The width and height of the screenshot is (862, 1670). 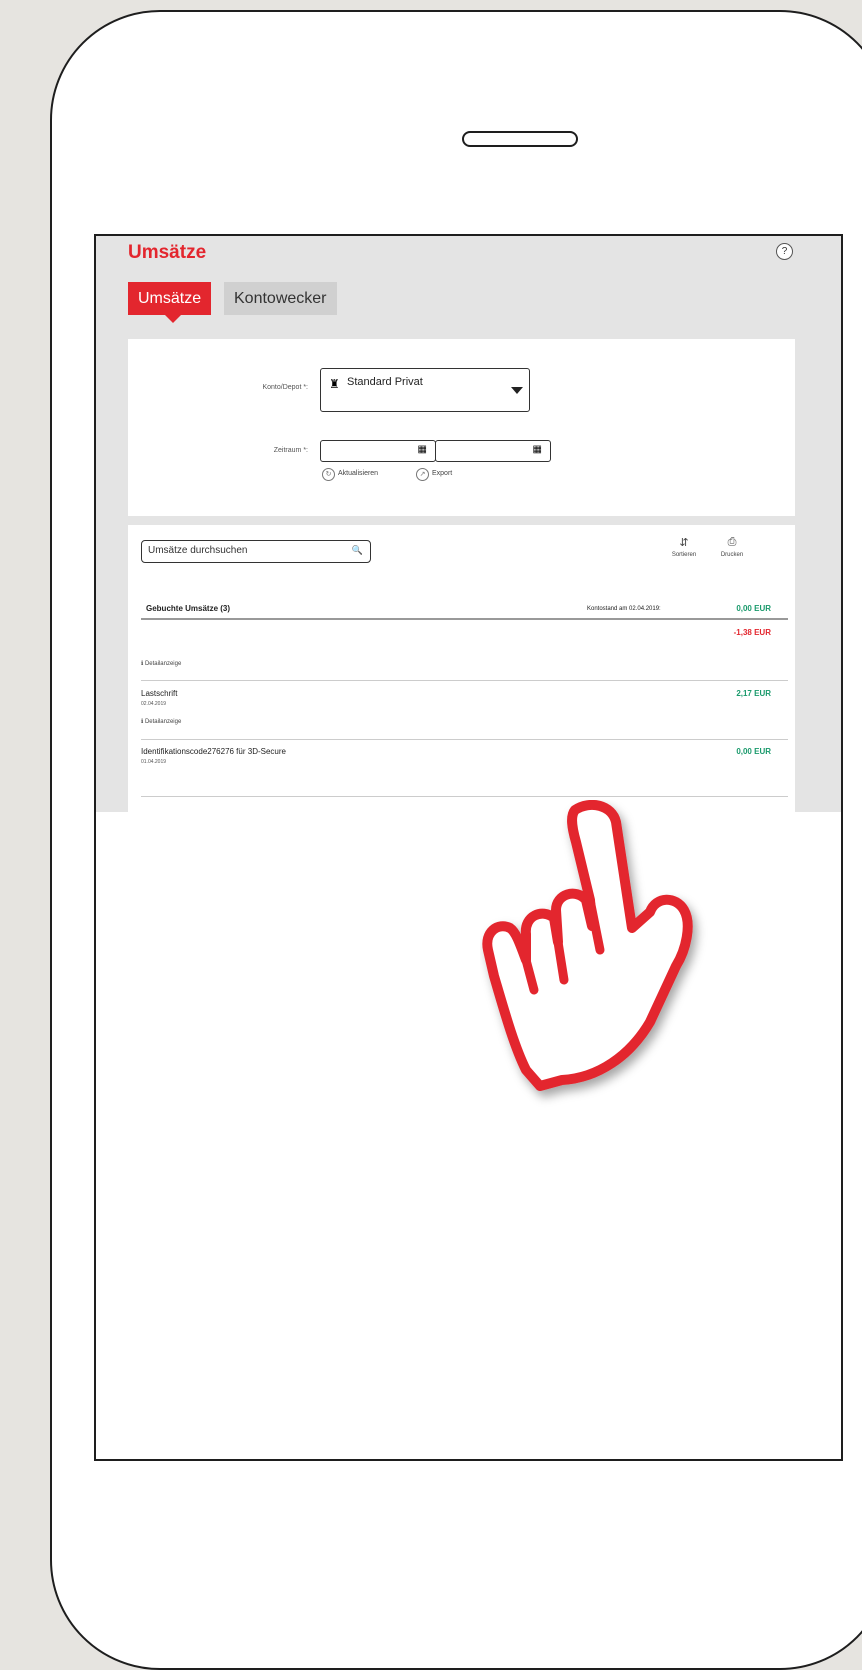 What do you see at coordinates (154, 762) in the screenshot?
I see `transaction-date: 01.04.2019` at bounding box center [154, 762].